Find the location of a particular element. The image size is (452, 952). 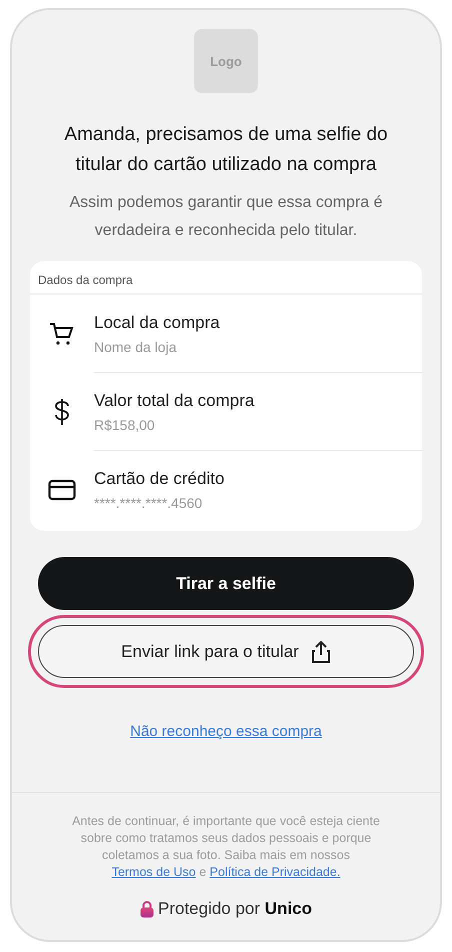

subtitle: Assim podemos garantir que essa compra é verdadeira e reconhecida pelo titular. is located at coordinates (226, 217).